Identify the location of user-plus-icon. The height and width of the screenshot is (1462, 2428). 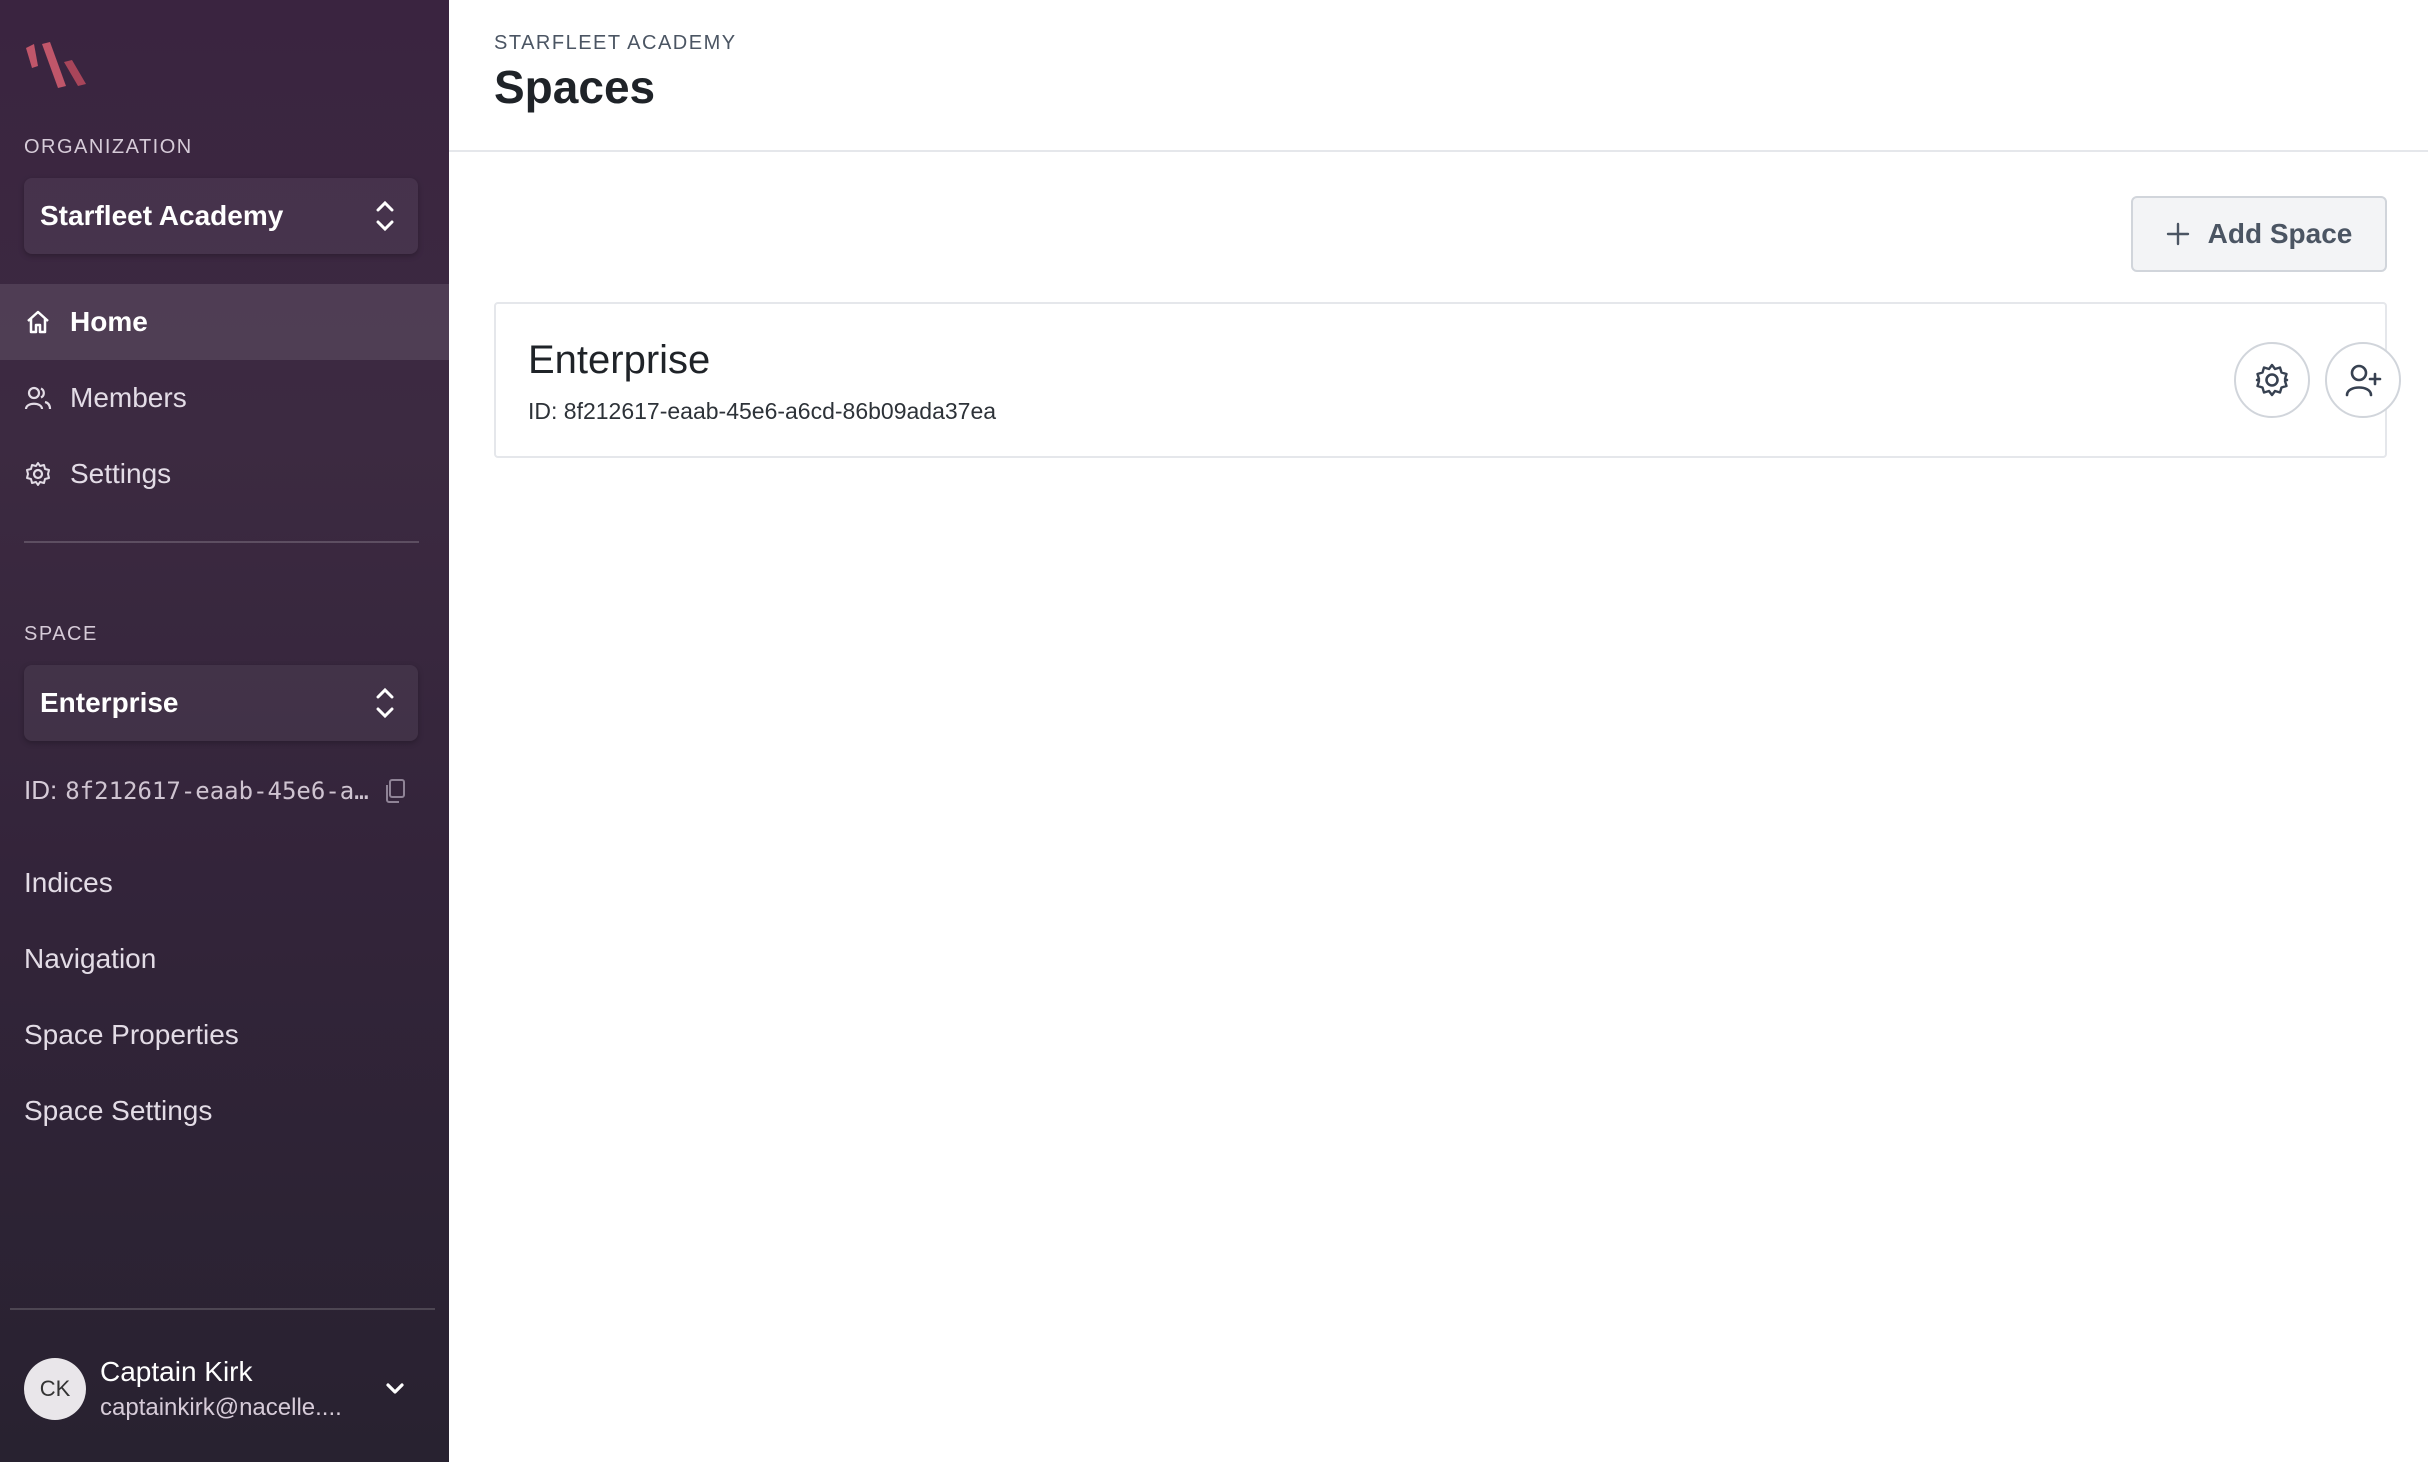
(2363, 380).